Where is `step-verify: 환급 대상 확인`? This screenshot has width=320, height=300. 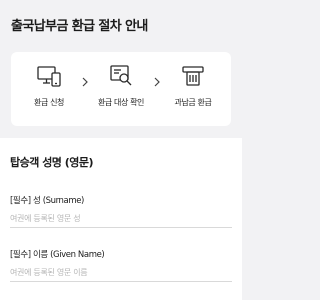 step-verify: 환급 대상 확인 is located at coordinates (121, 85).